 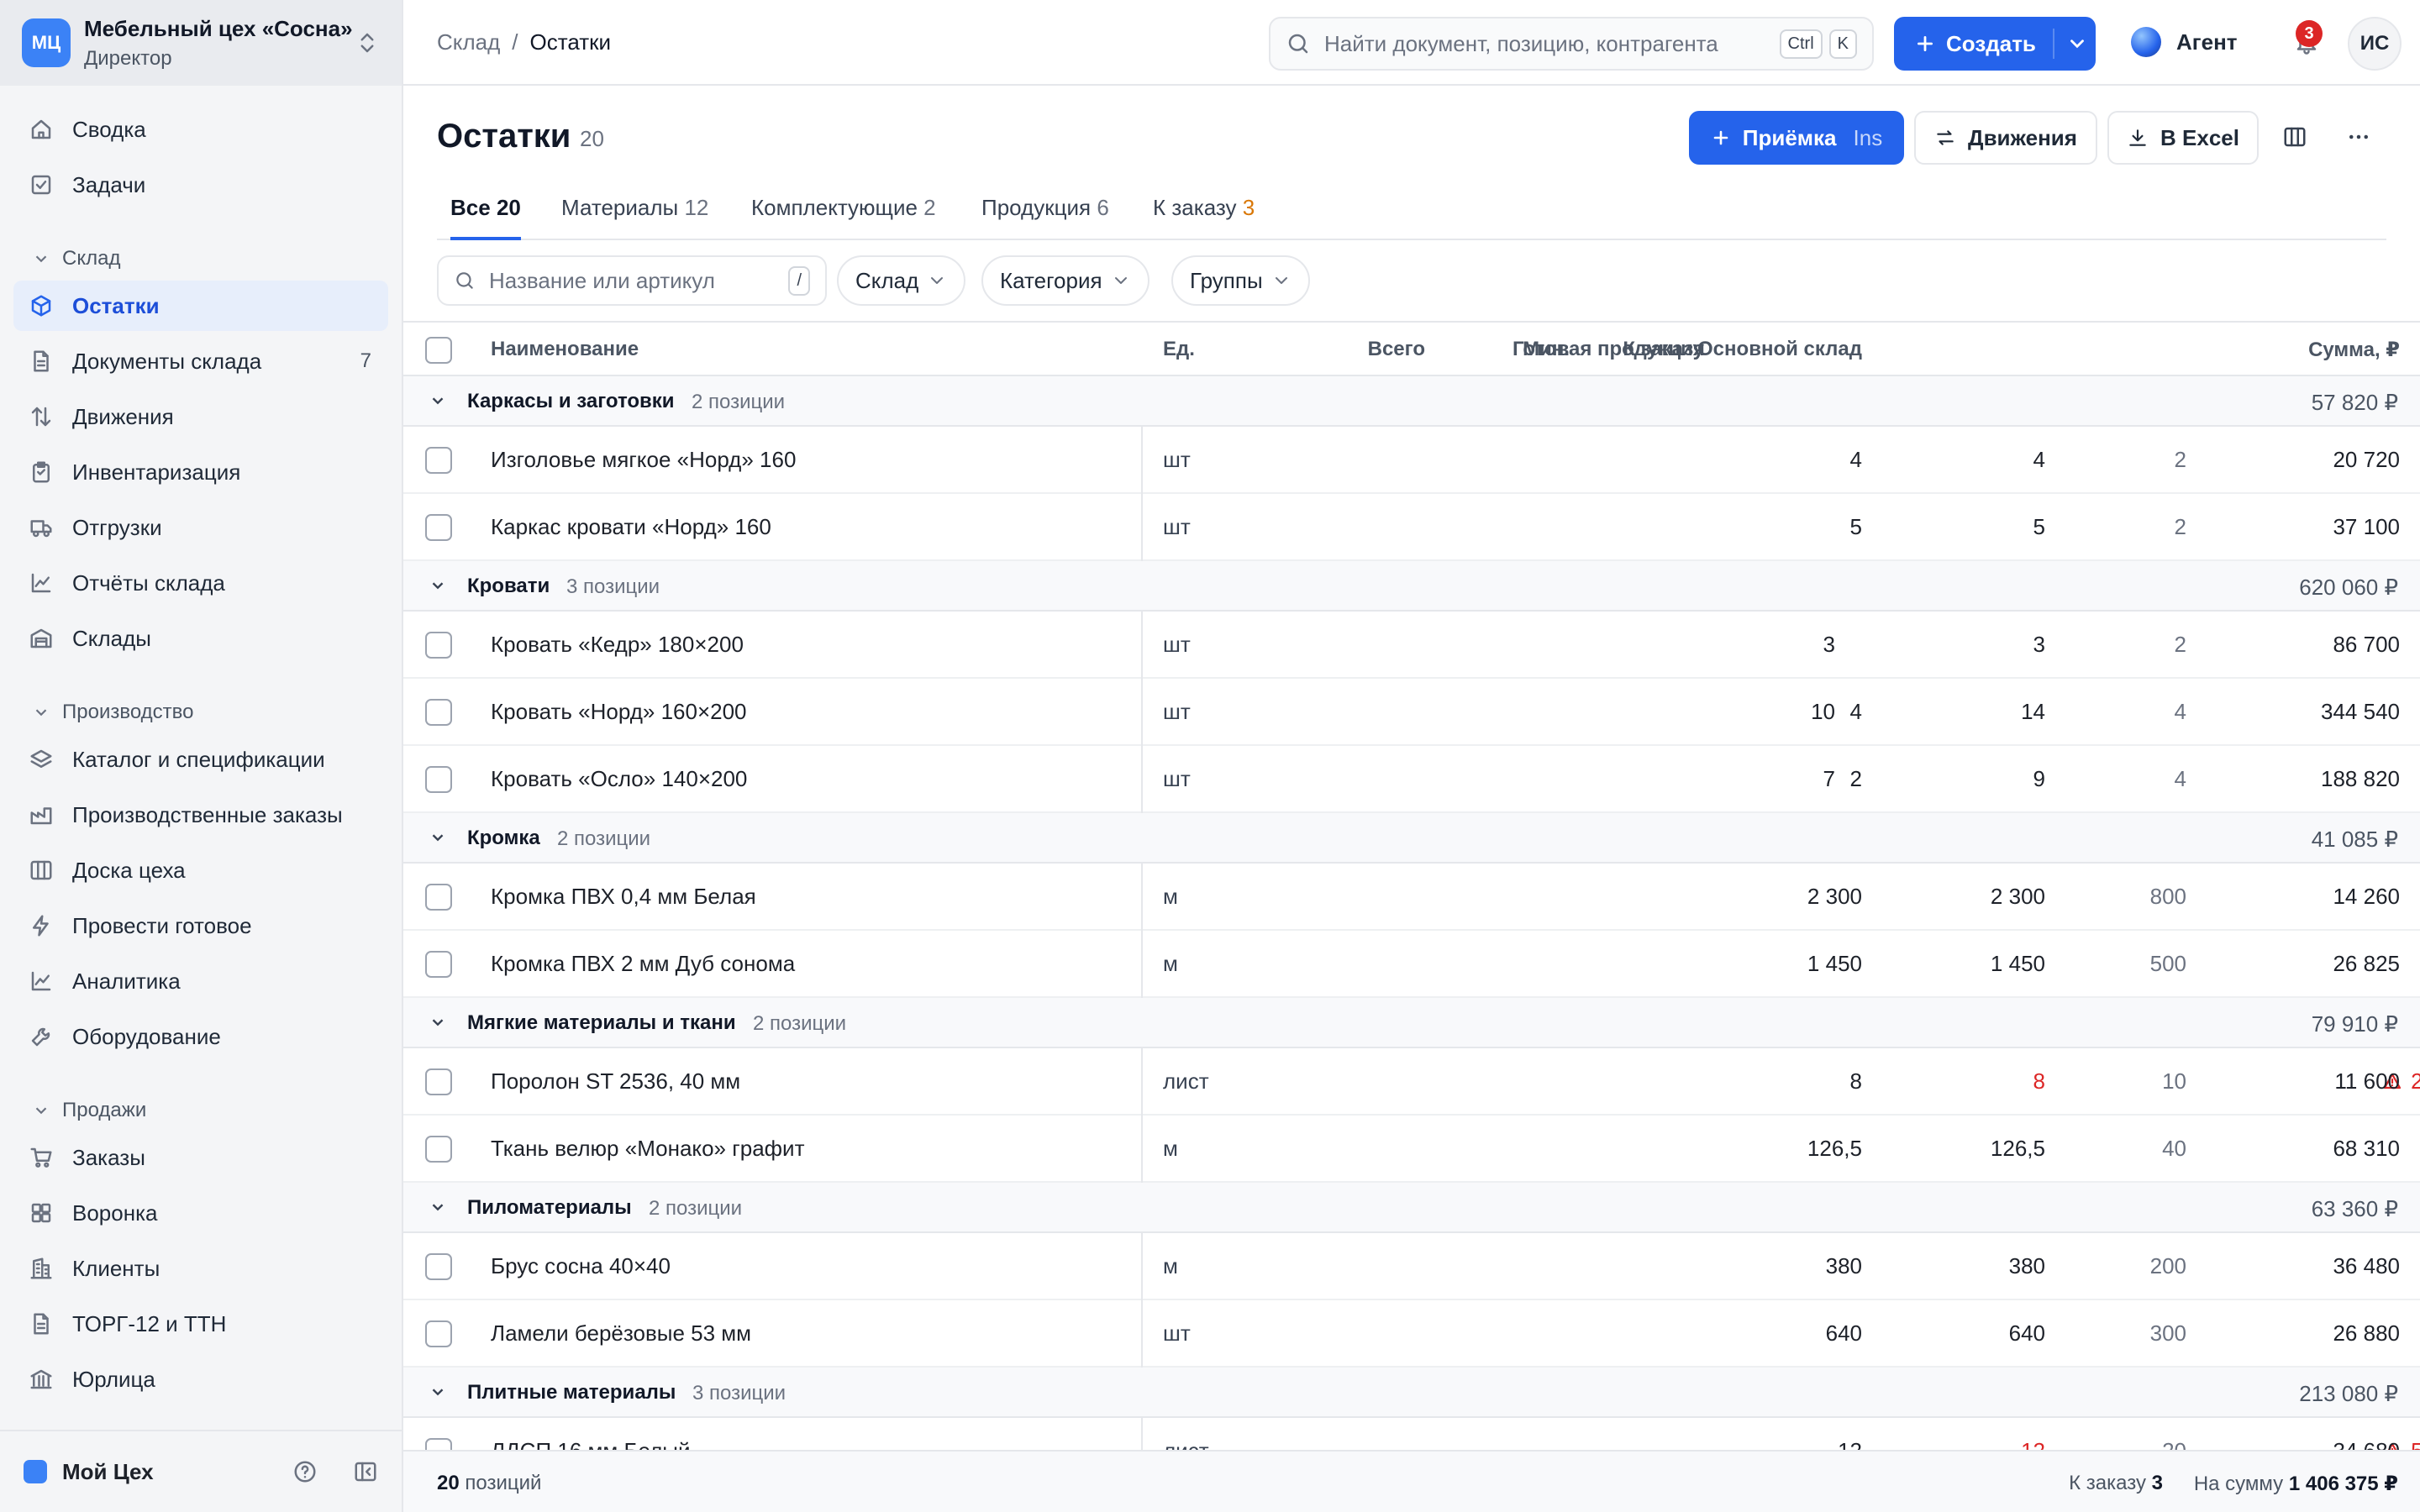 I want to click on sidebar-section-toggle: Производство, so click(x=113, y=712).